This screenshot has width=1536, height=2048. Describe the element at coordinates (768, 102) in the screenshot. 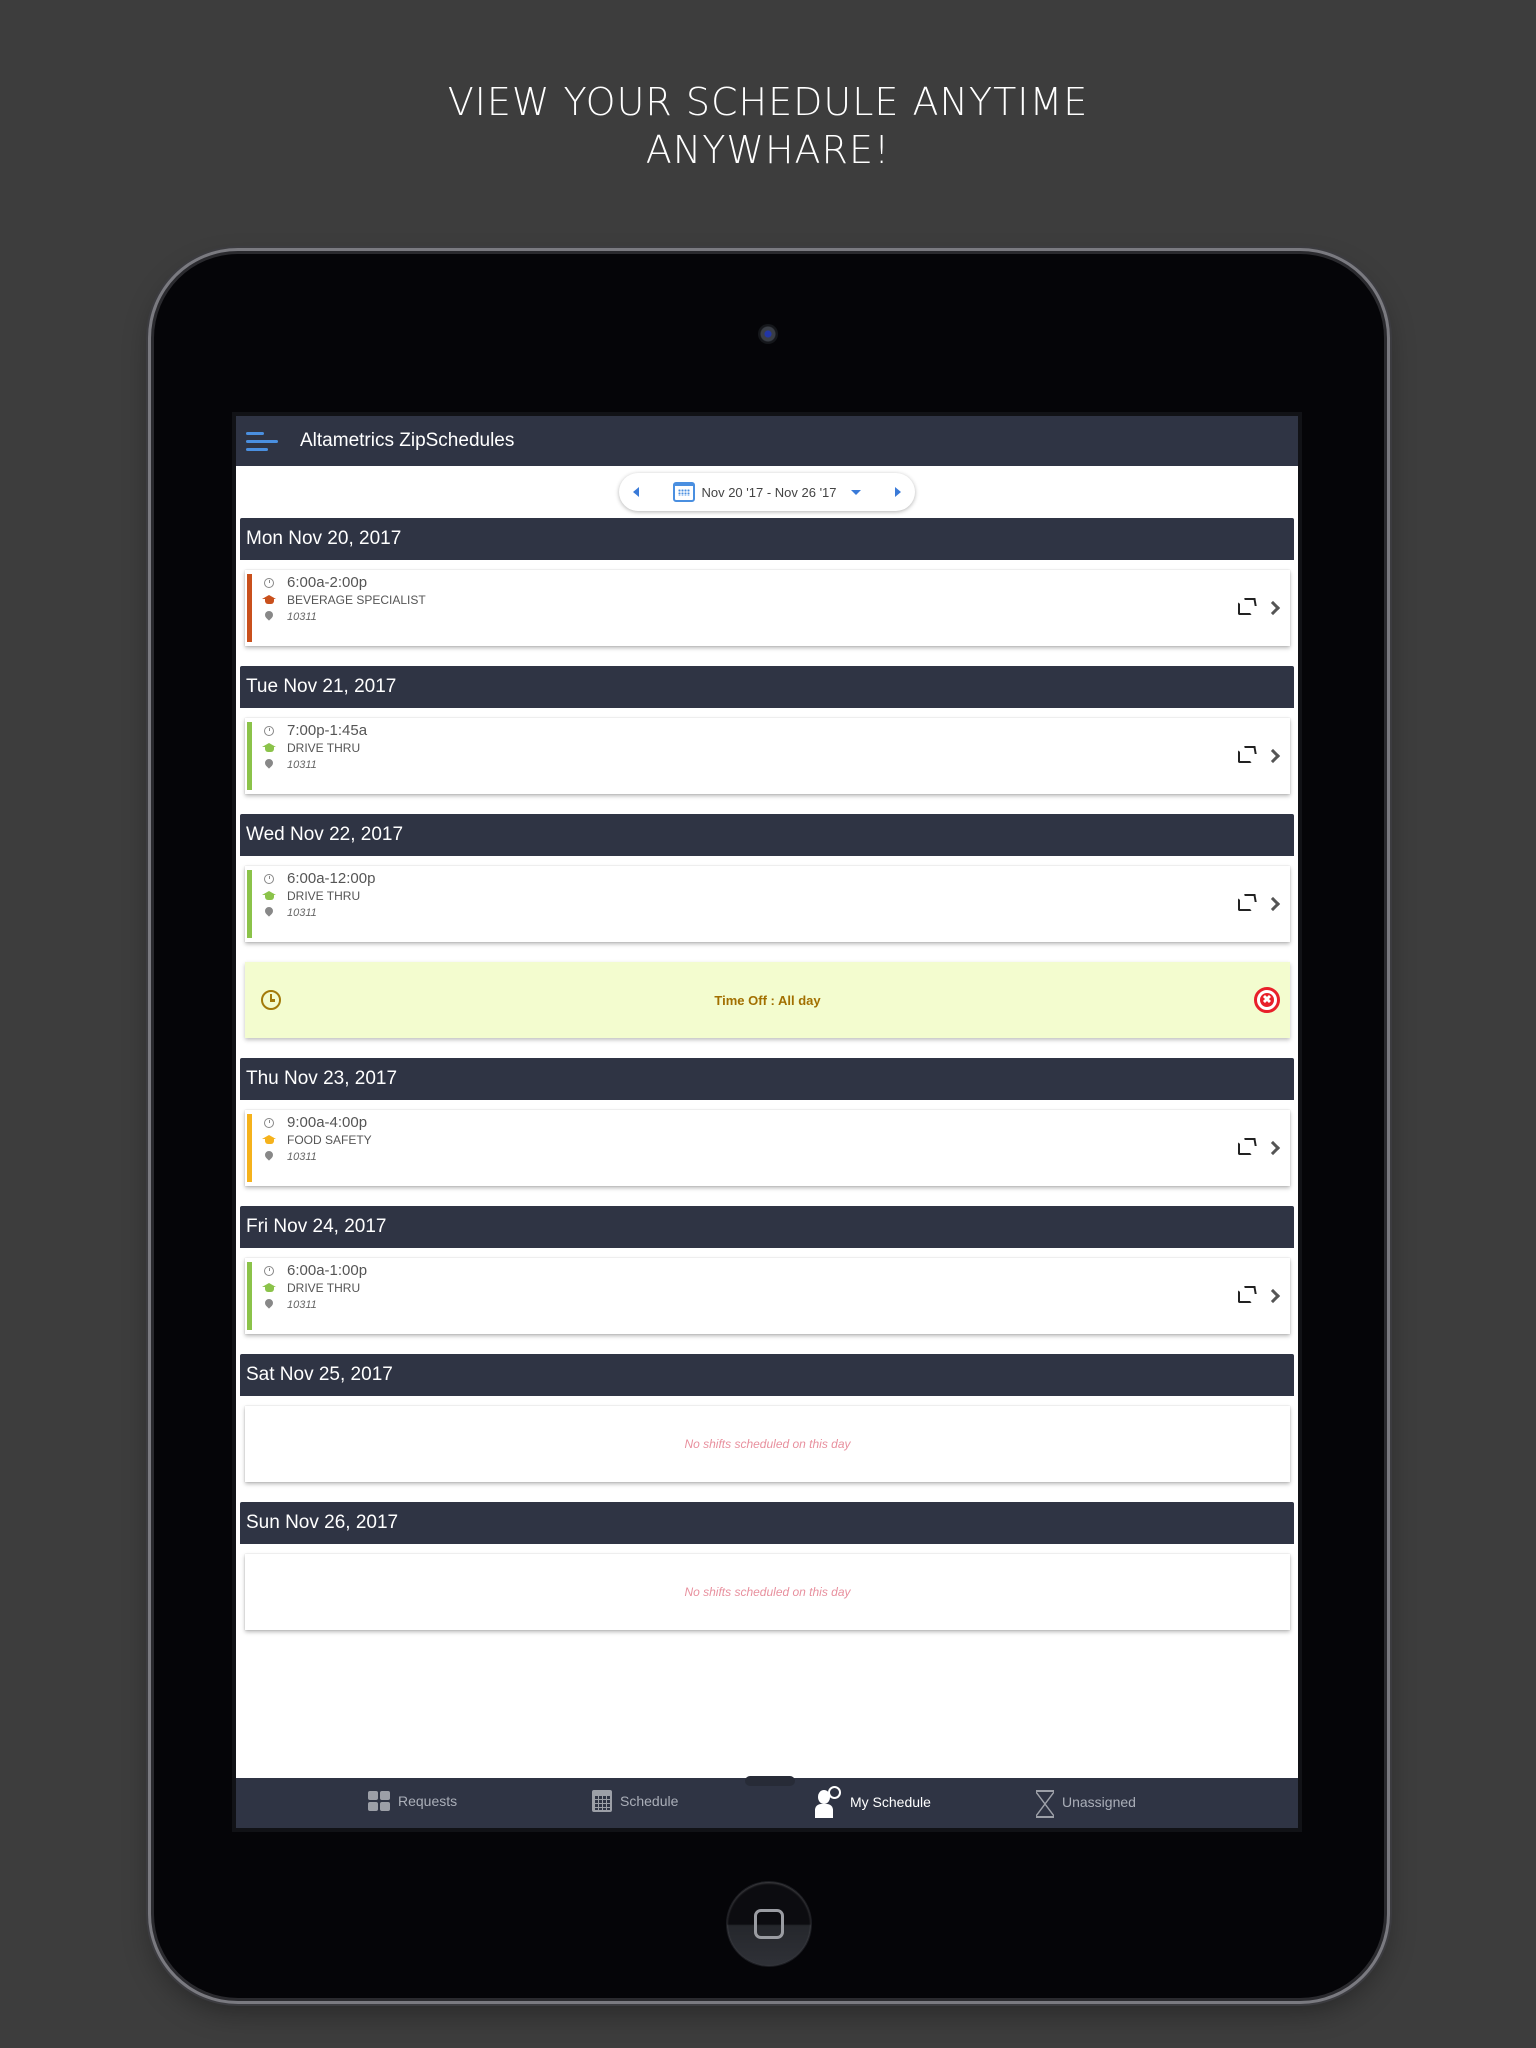

I see `headline-line-1: VIEW YOUR SCHEDULE ANYTIME` at that location.